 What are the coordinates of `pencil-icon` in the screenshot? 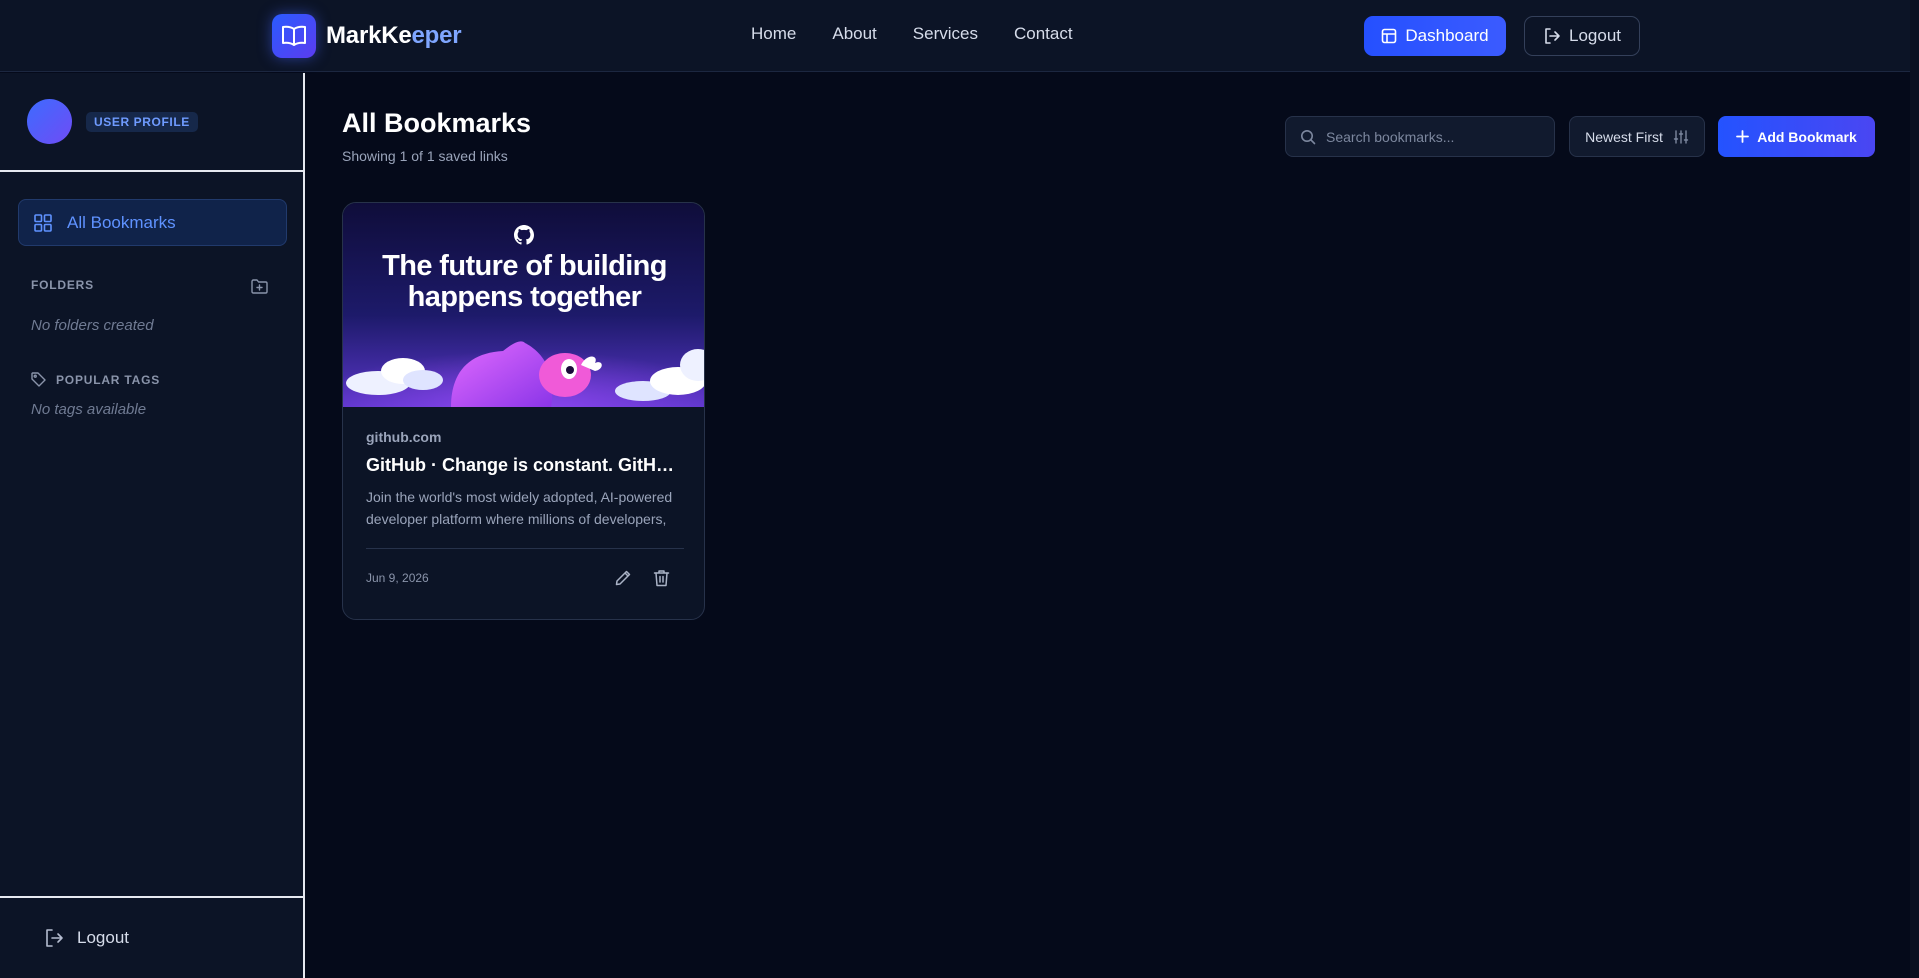 It's located at (623, 578).